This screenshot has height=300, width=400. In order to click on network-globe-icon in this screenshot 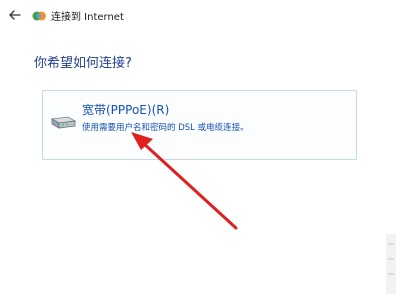, I will do `click(39, 16)`.